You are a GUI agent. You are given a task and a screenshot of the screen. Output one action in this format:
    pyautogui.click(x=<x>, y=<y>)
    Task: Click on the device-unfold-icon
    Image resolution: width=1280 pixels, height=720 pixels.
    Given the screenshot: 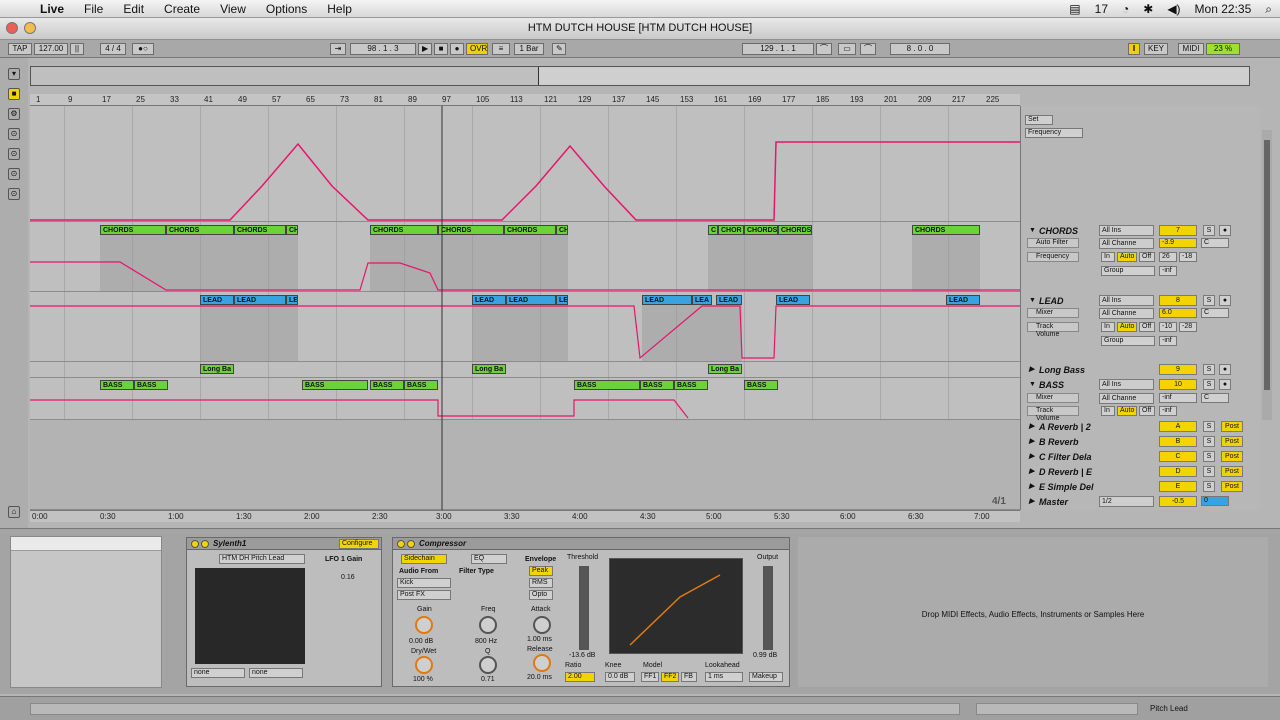 What is the action you would take?
    pyautogui.click(x=205, y=544)
    